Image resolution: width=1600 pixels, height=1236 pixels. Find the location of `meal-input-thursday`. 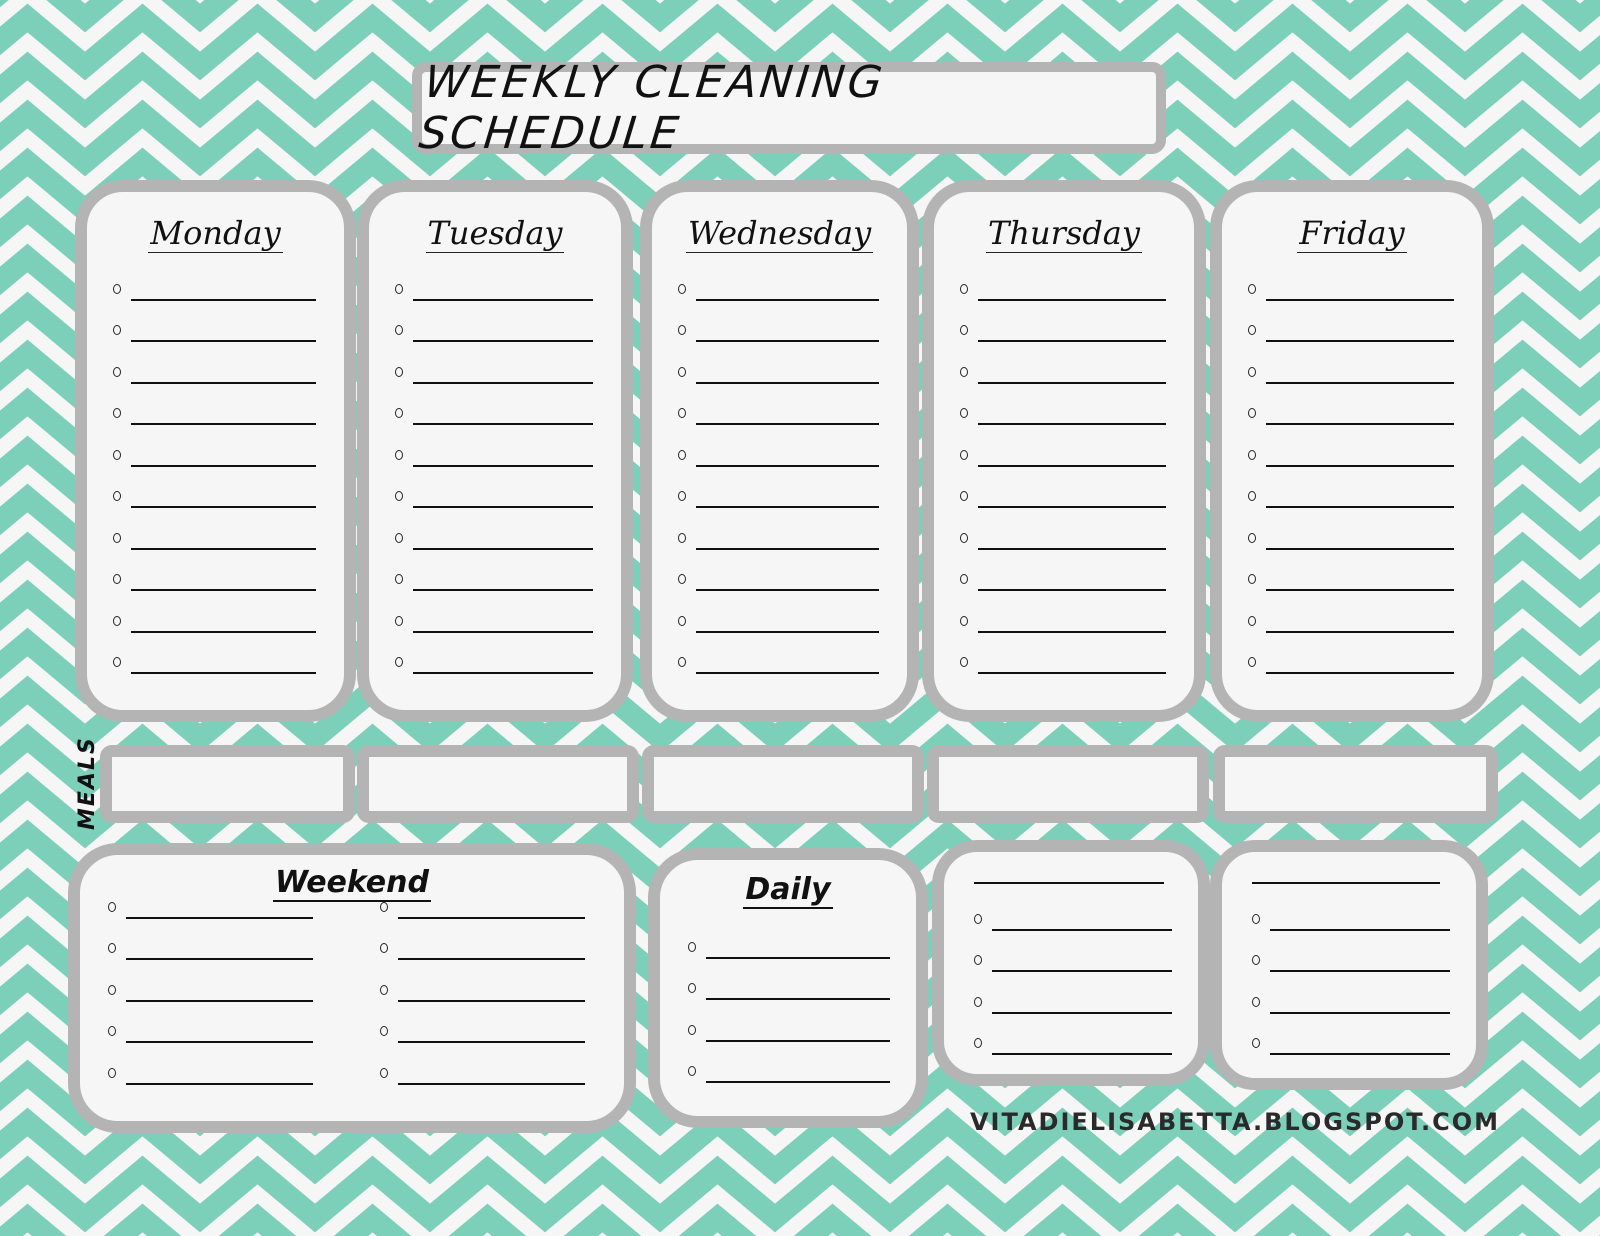

meal-input-thursday is located at coordinates (1068, 784).